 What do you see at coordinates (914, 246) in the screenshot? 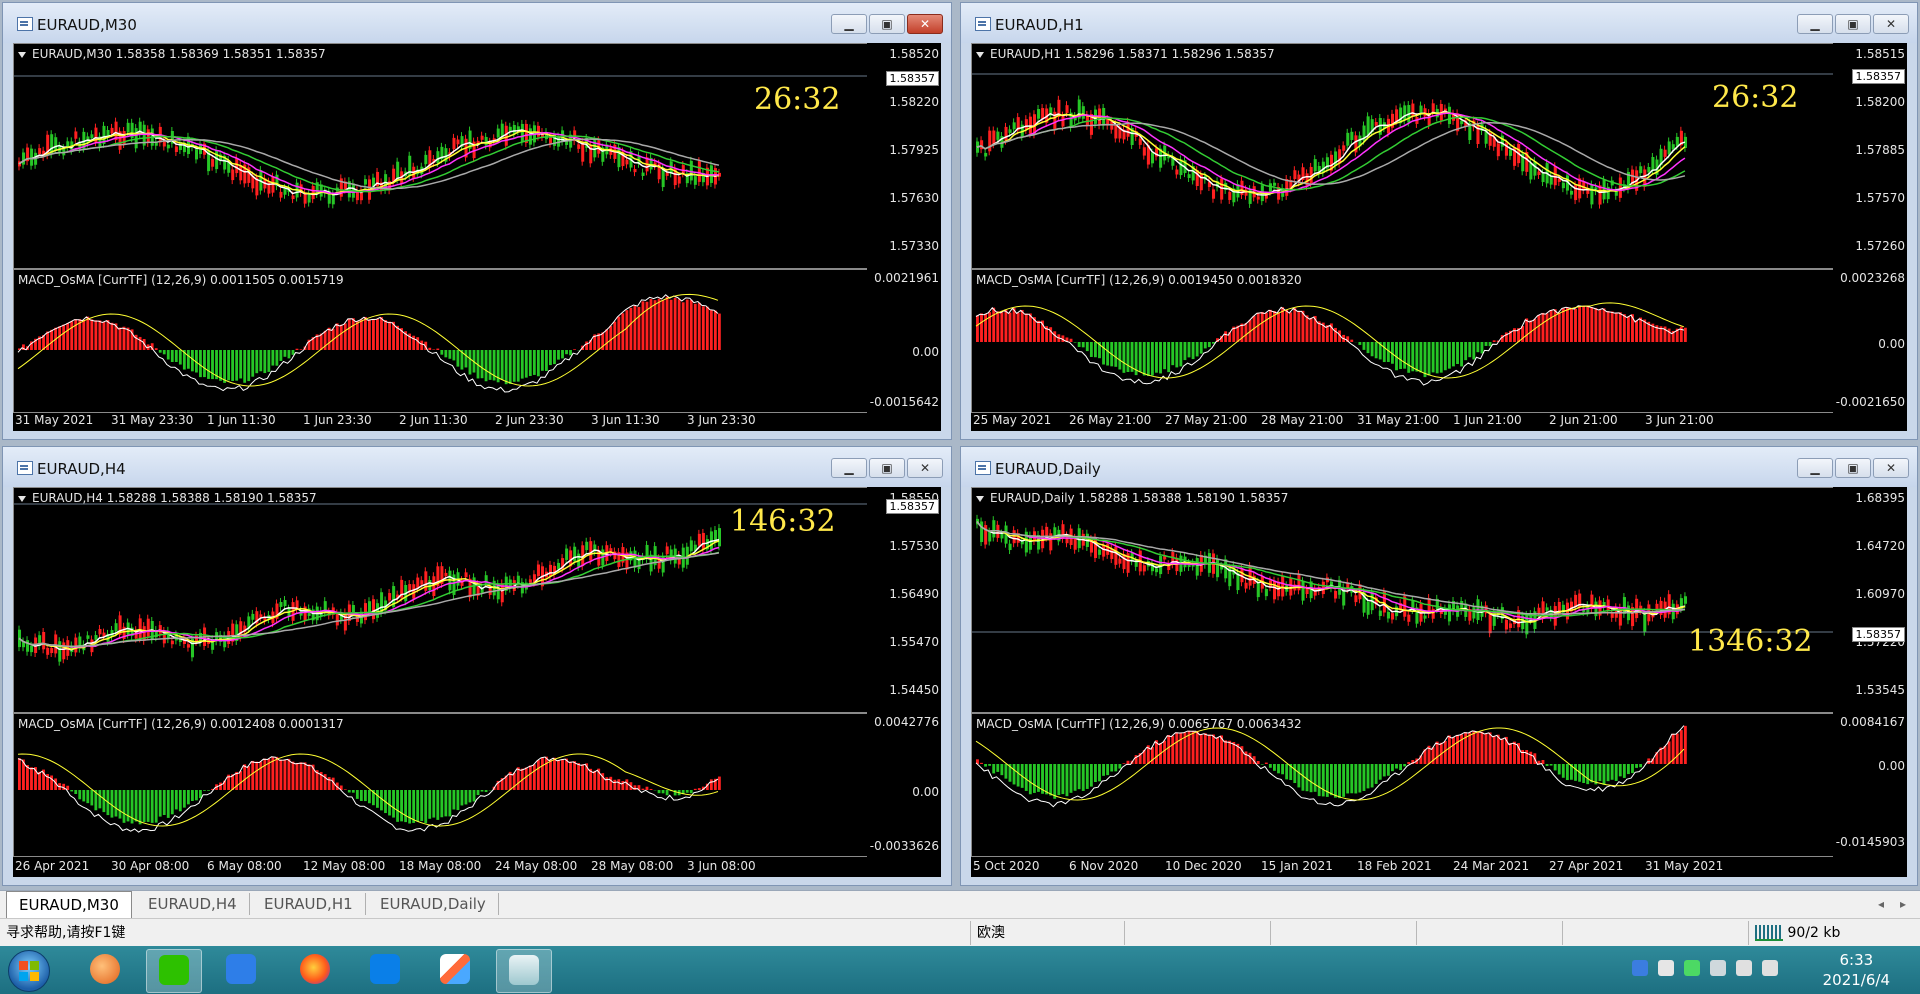
I see `price-tick: 1.57330` at bounding box center [914, 246].